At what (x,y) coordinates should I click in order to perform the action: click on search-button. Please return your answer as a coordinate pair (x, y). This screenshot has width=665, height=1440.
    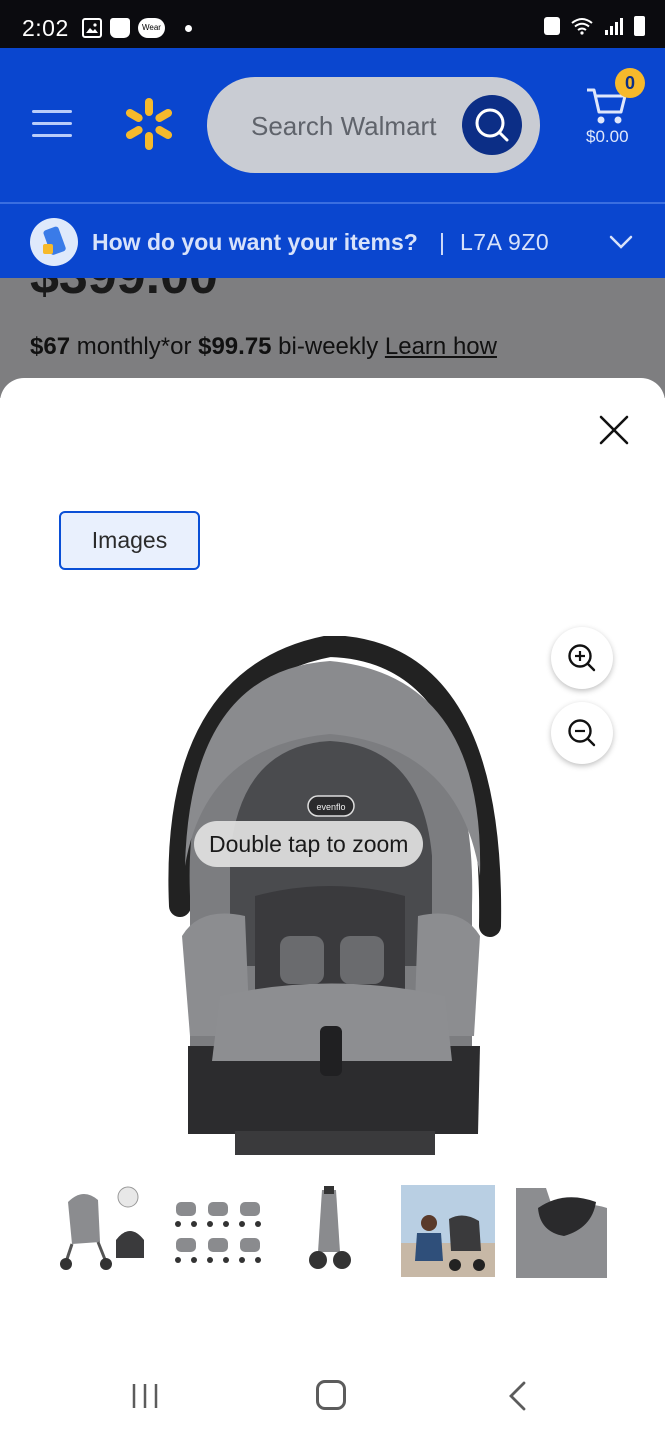
    Looking at the image, I should click on (492, 125).